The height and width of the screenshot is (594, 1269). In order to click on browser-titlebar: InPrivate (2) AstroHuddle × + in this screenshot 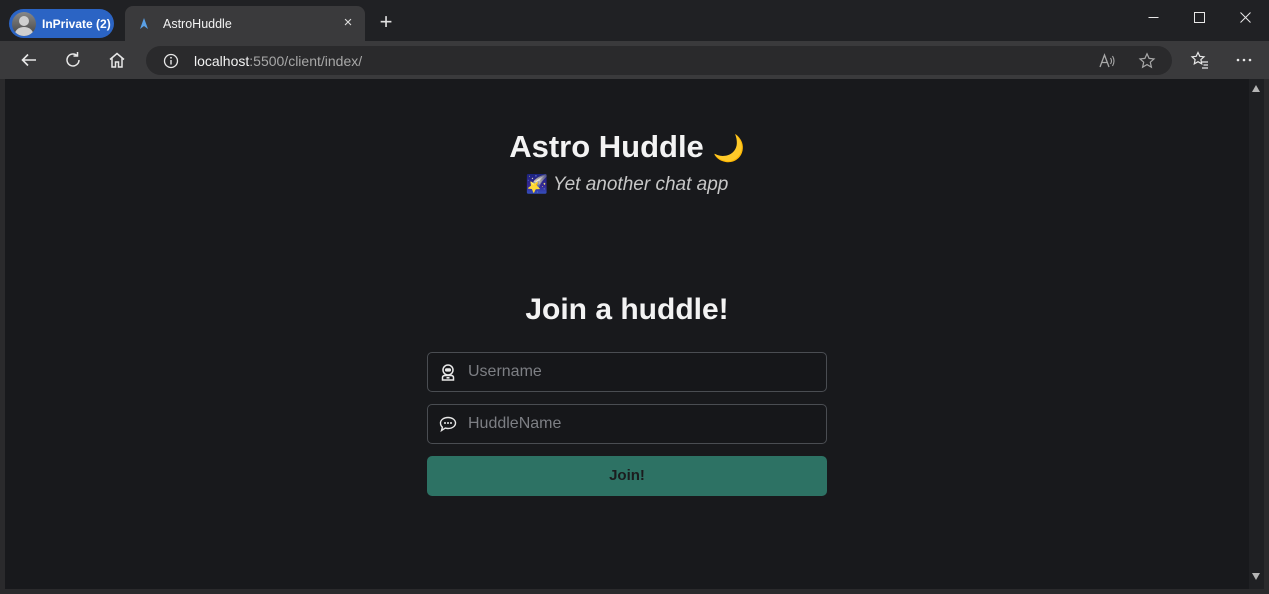, I will do `click(634, 20)`.